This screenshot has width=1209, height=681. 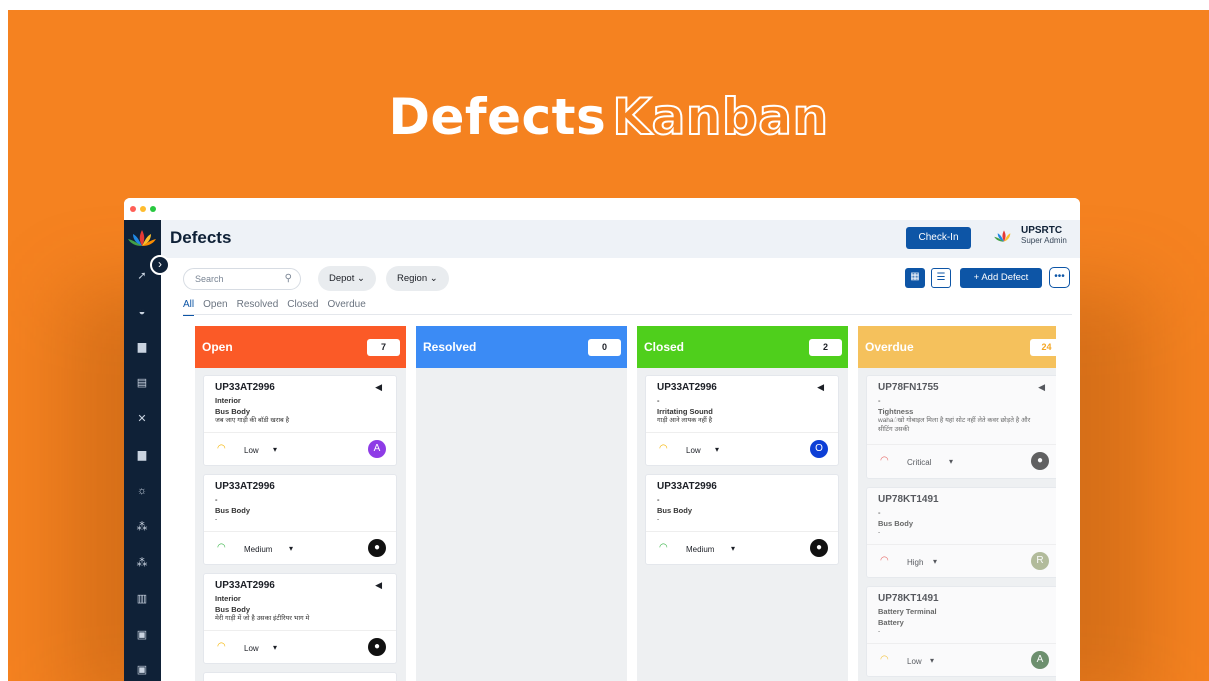 I want to click on team-icon: ⁂, so click(x=142, y=527).